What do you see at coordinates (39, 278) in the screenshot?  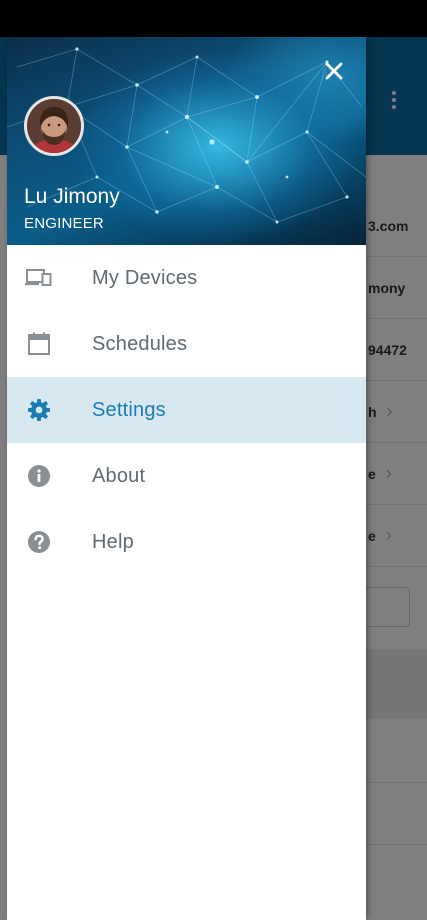 I see `devices-icon` at bounding box center [39, 278].